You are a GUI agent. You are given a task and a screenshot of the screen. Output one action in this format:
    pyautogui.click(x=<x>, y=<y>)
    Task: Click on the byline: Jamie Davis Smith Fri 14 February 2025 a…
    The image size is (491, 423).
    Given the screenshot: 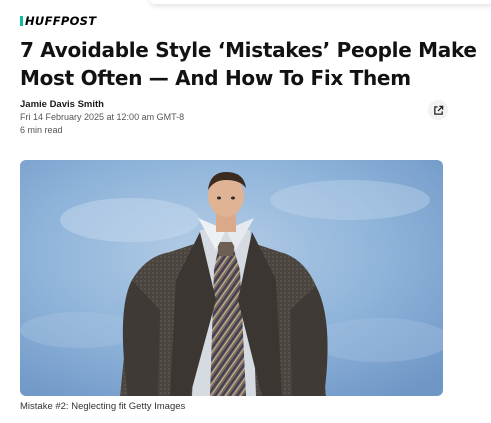 What is the action you would take?
    pyautogui.click(x=170, y=117)
    